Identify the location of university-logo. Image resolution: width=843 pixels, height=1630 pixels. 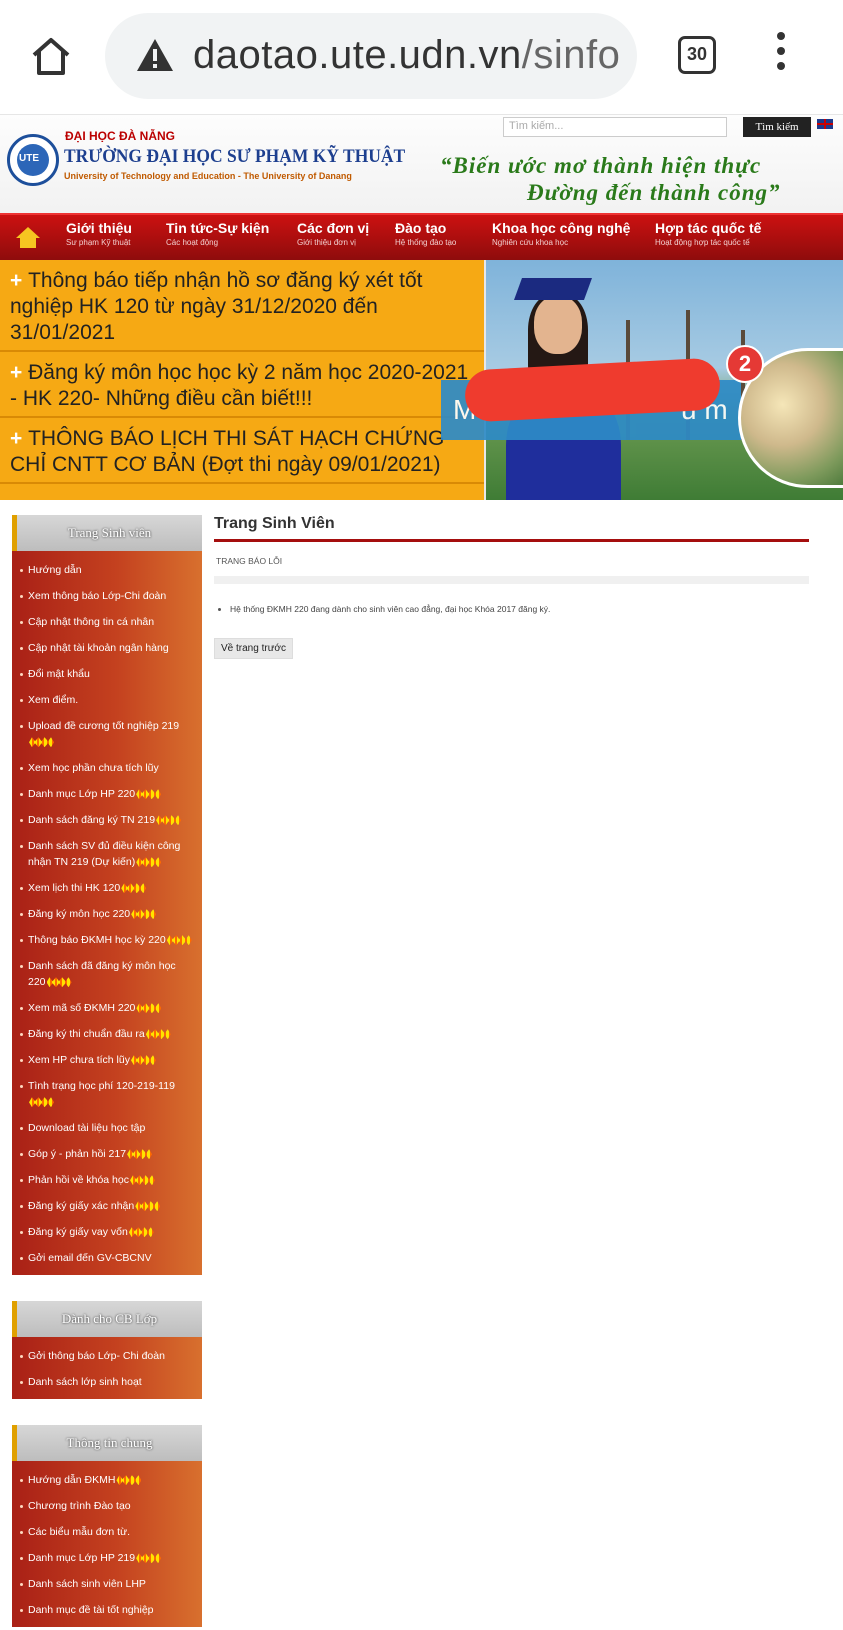
(33, 160).